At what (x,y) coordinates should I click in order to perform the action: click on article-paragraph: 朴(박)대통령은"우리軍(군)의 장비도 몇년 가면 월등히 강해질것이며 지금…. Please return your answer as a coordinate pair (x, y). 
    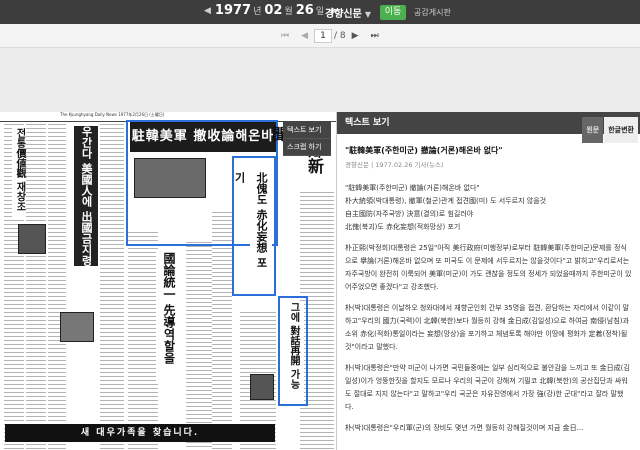
    Looking at the image, I should click on (464, 428).